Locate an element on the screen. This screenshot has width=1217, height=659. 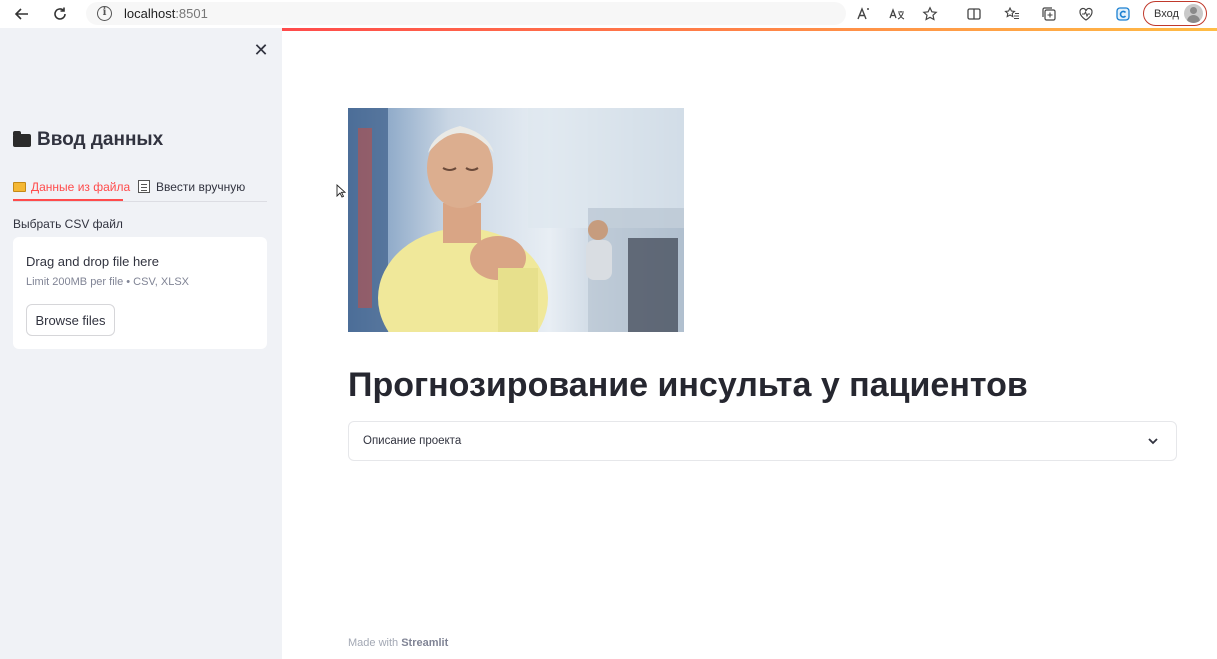
sidebar-title: Ввод данных is located at coordinates (88, 140).